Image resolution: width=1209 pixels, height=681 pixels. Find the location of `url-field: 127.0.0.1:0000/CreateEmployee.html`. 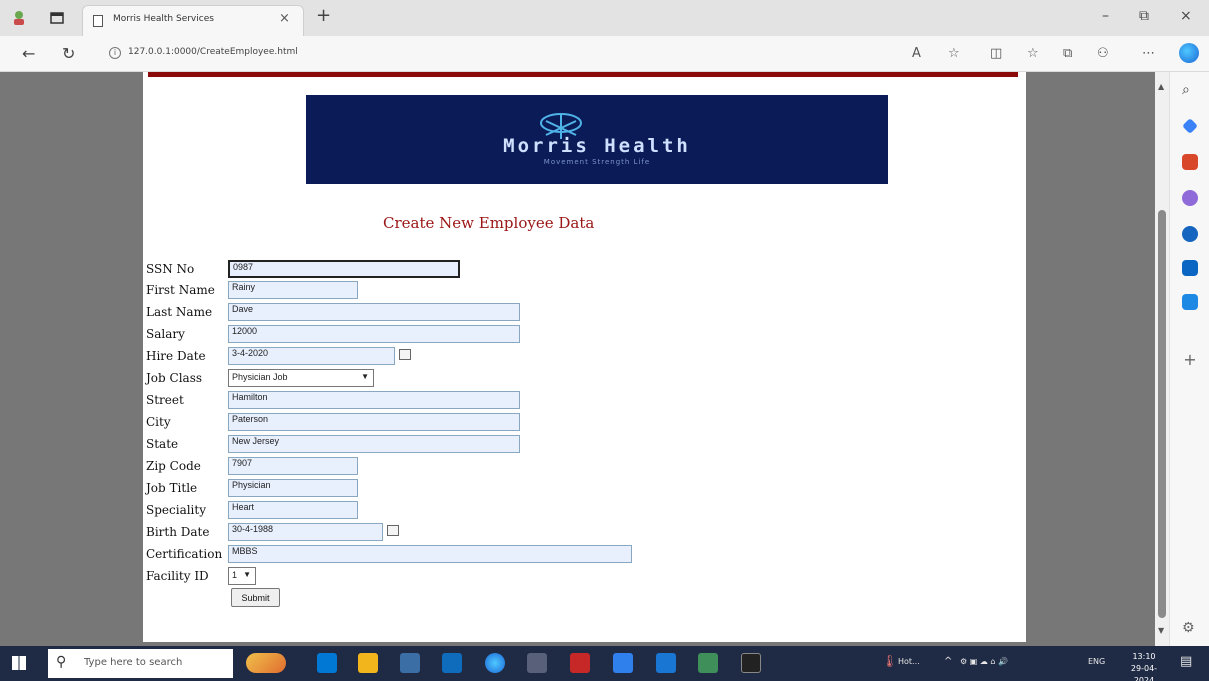

url-field: 127.0.0.1:0000/CreateEmployee.html is located at coordinates (213, 52).